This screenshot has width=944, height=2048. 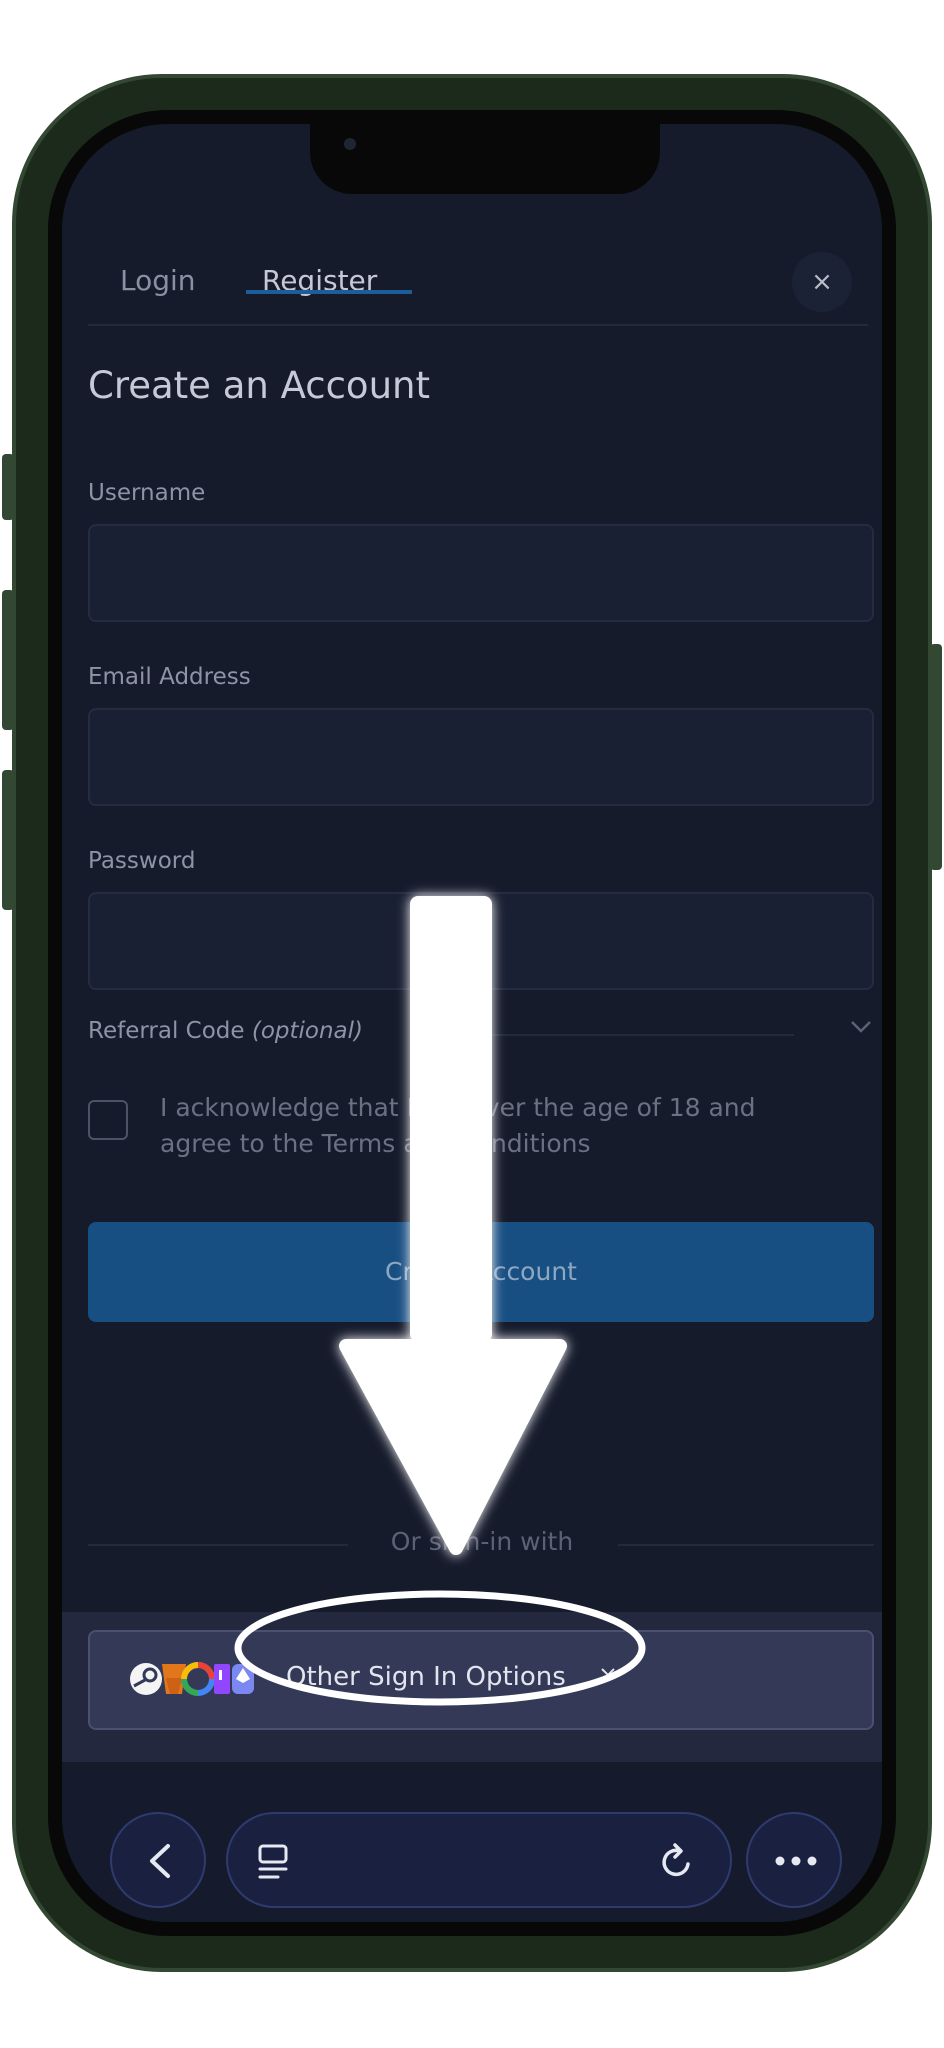 What do you see at coordinates (307, 1031) in the screenshot?
I see `referral-optional-label: (optional)` at bounding box center [307, 1031].